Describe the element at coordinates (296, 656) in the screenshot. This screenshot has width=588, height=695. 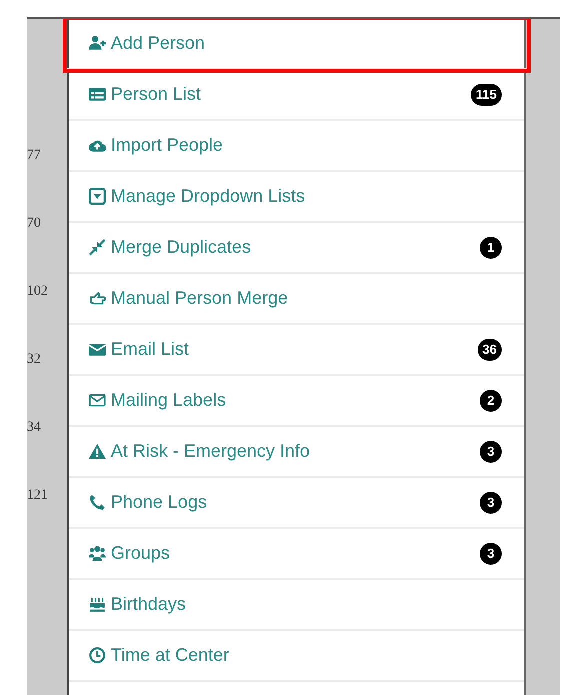
I see `menu-item: Time at Center` at that location.